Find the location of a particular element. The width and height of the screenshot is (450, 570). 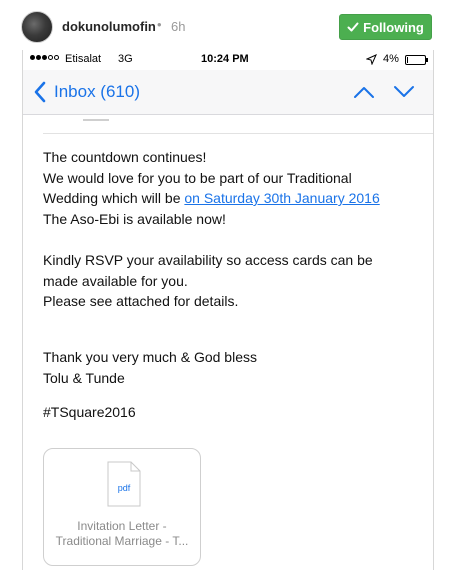

email-text: Wedding which will be is located at coordinates (114, 198).